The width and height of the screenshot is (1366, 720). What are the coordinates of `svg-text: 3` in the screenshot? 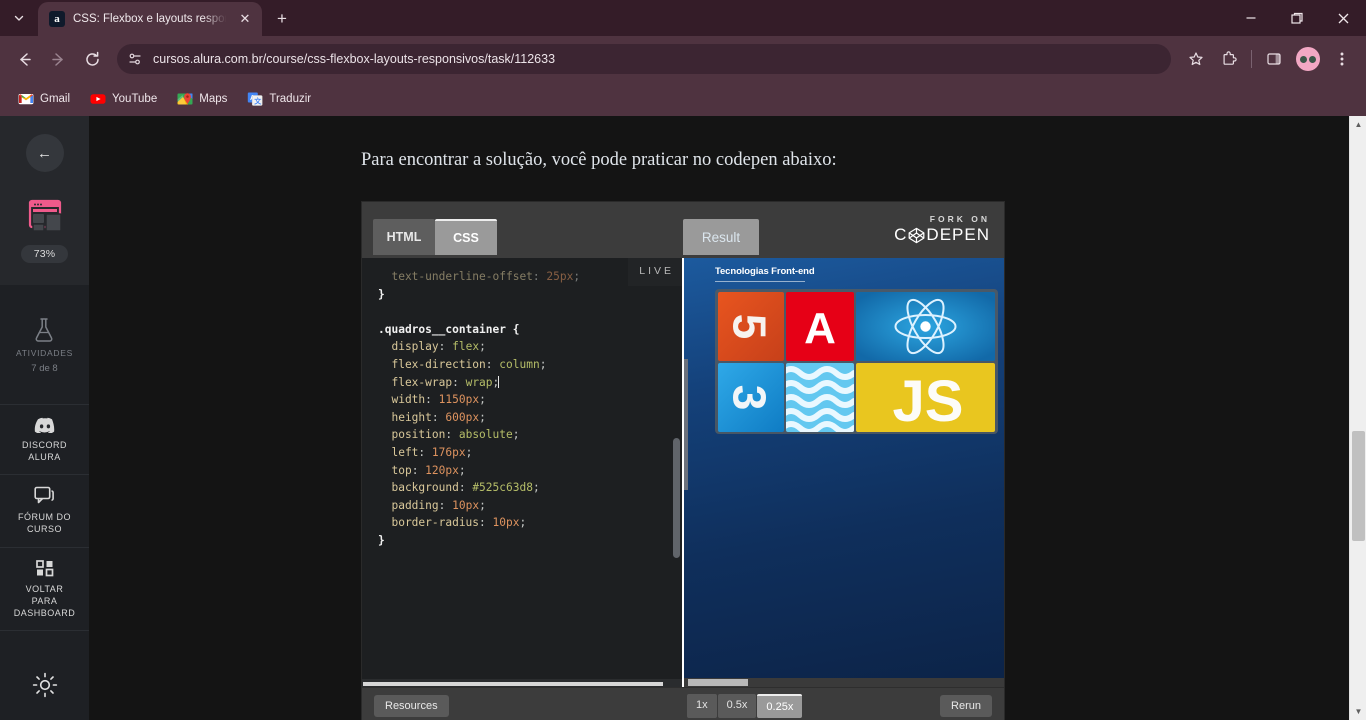 It's located at (750, 398).